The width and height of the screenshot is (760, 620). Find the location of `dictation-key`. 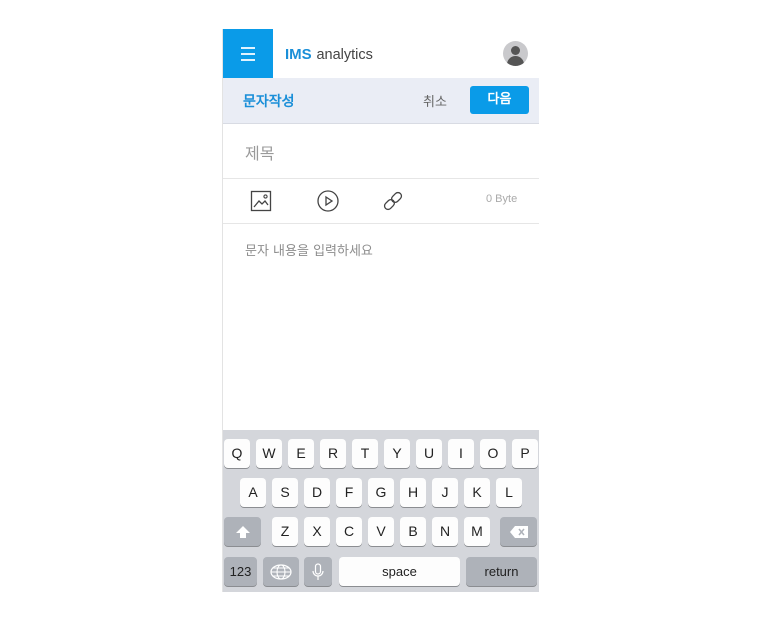

dictation-key is located at coordinates (318, 571).